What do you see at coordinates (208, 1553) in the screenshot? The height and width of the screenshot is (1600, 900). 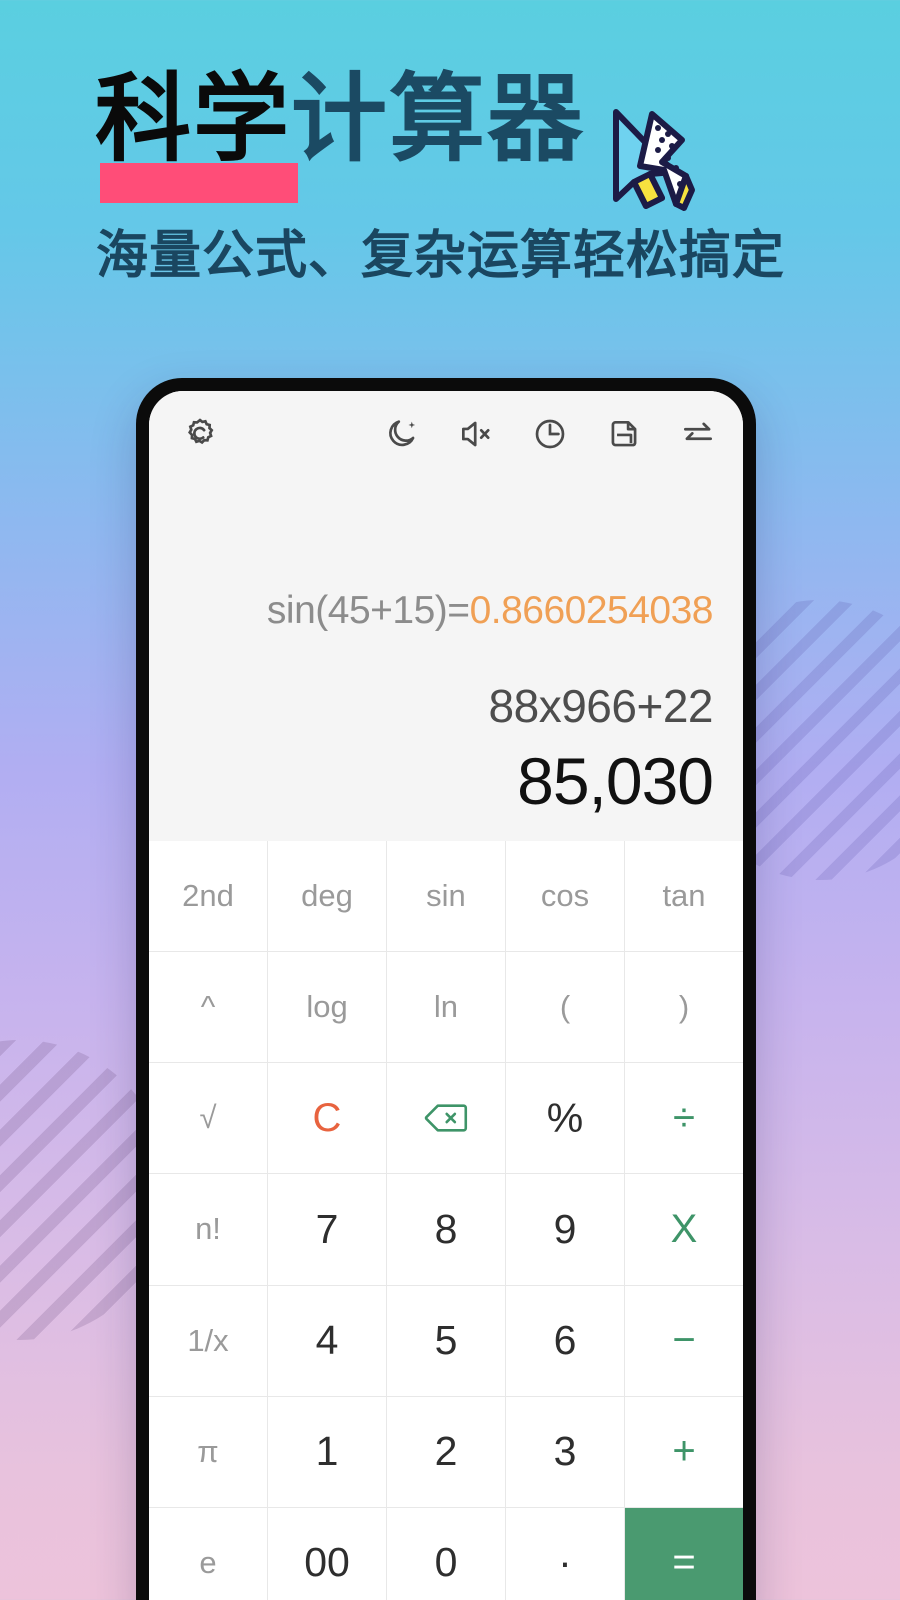 I see `key-e: e` at bounding box center [208, 1553].